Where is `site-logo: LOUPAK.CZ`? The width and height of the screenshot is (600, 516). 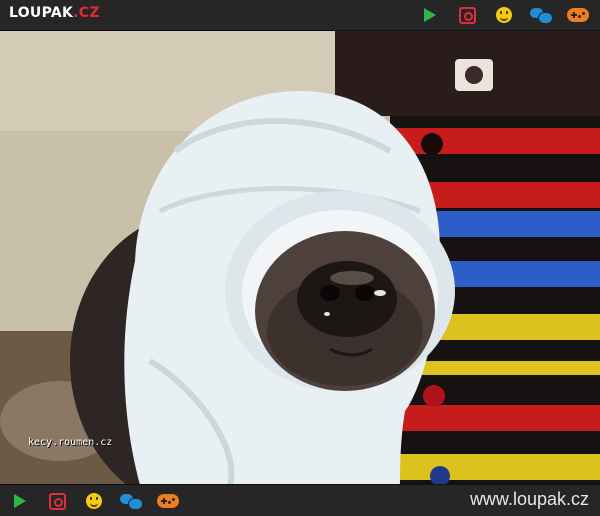
site-logo: LOUPAK.CZ is located at coordinates (54, 13).